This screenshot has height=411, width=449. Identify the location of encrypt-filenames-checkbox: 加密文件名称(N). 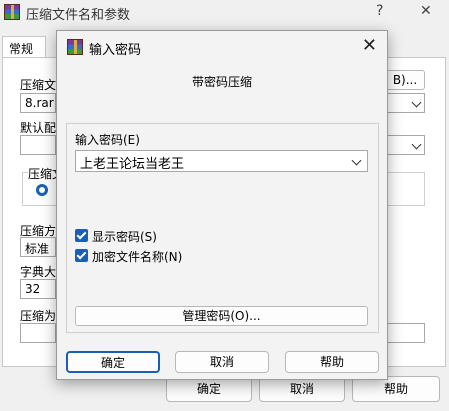
(160, 256).